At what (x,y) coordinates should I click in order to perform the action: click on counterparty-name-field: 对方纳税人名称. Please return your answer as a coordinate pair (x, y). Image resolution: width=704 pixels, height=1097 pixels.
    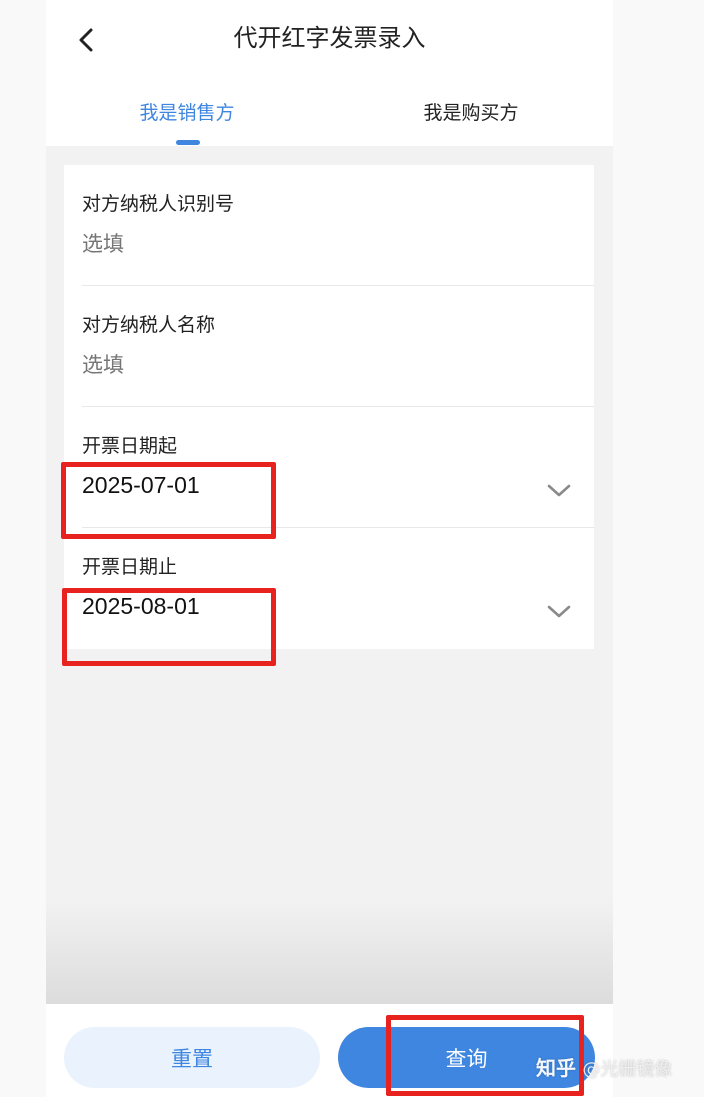
    Looking at the image, I should click on (329, 346).